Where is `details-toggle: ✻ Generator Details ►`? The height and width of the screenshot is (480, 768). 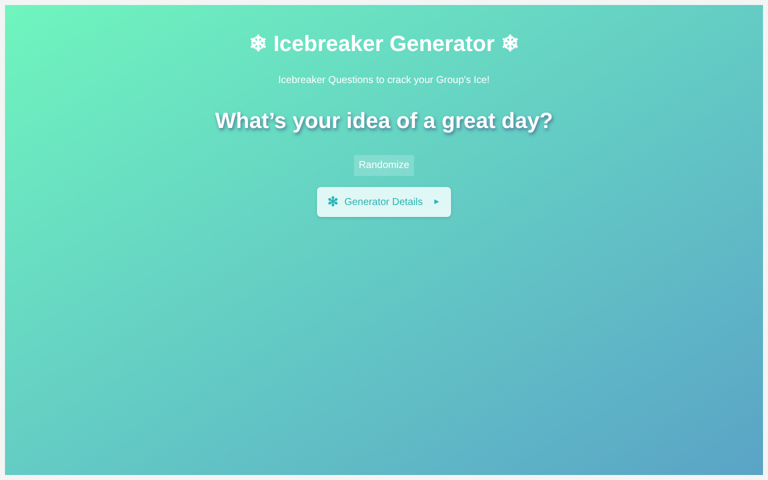 details-toggle: ✻ Generator Details ► is located at coordinates (384, 202).